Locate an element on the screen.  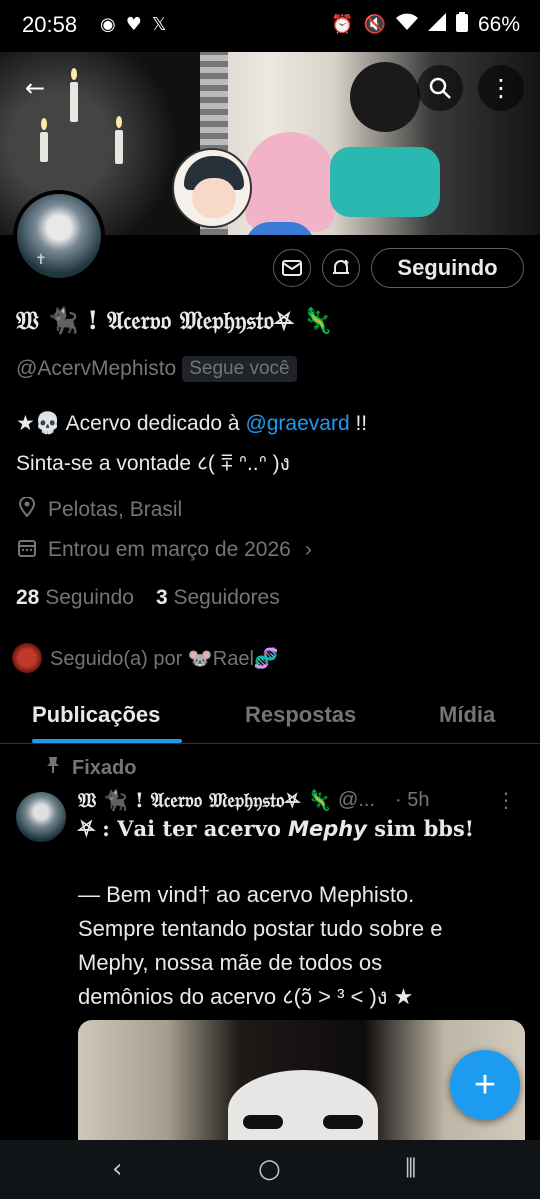
post-header: 𝔚 🐈‍⬛ ! 𝔄𝔠𝔢𝔯𝔳𝔬 𝔐𝔢𝔭𝔥𝔶𝔰𝔱𝔬⛧ 🦎 @... · 5h ⋮ is located at coordinates (303, 800).